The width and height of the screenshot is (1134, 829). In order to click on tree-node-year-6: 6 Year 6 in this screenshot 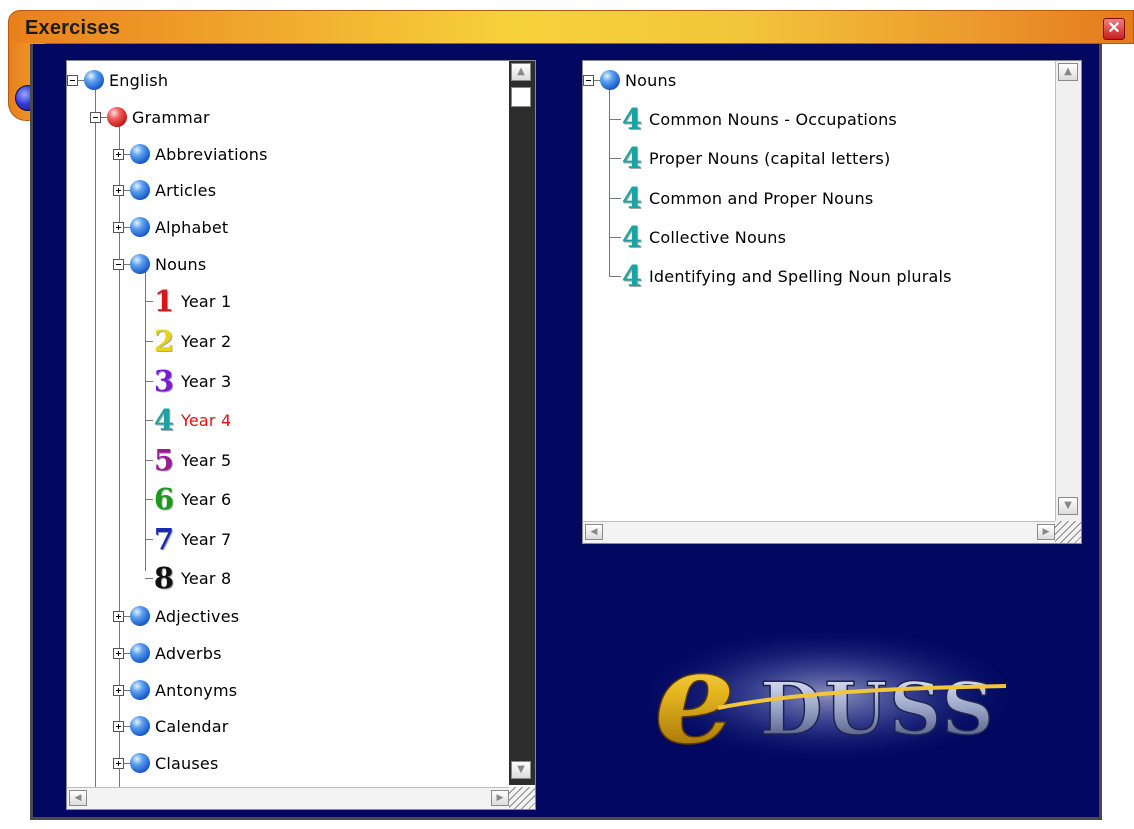, I will do `click(191, 499)`.